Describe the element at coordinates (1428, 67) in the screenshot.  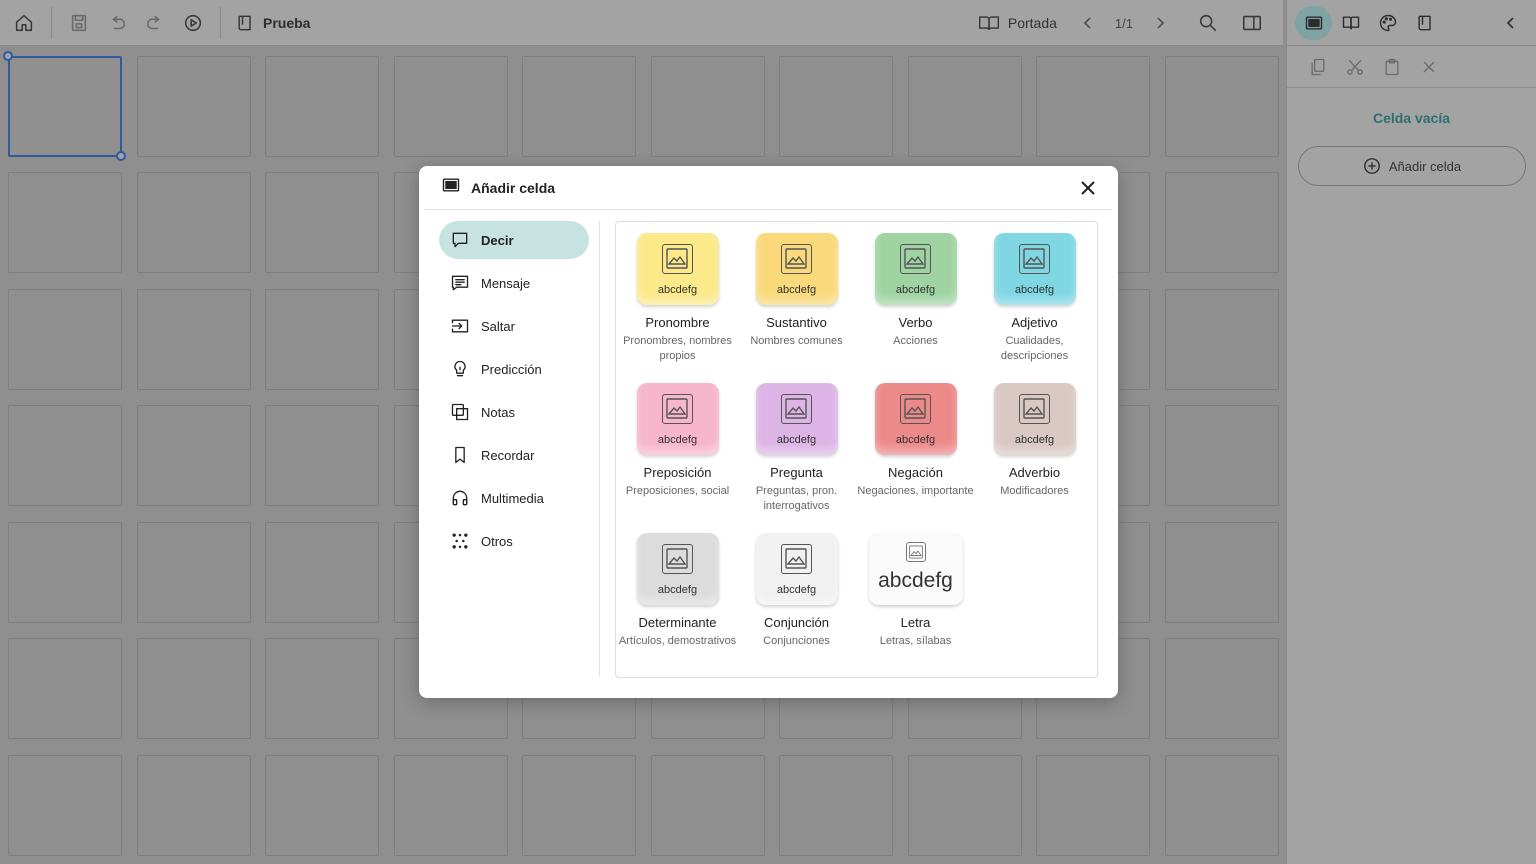
I see `delete-button` at that location.